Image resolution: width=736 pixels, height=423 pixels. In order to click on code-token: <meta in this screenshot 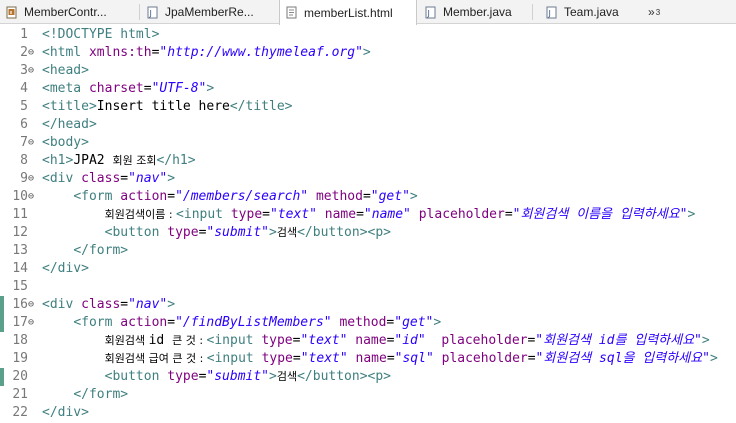, I will do `click(65, 88)`.